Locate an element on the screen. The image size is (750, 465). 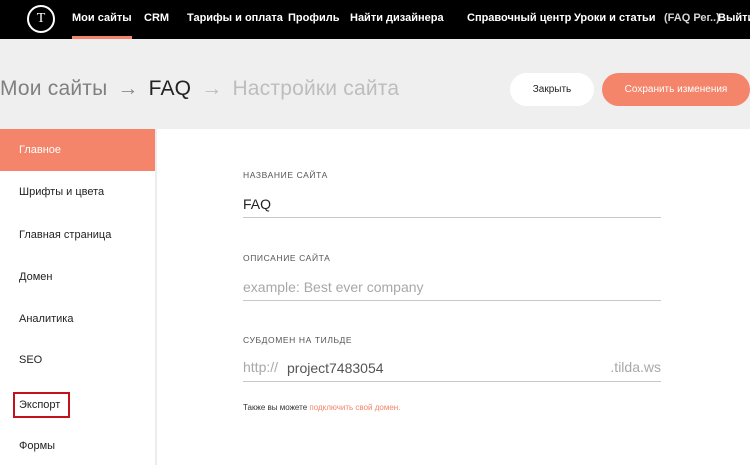
sidebar-item-label: Главная страница is located at coordinates (65, 235).